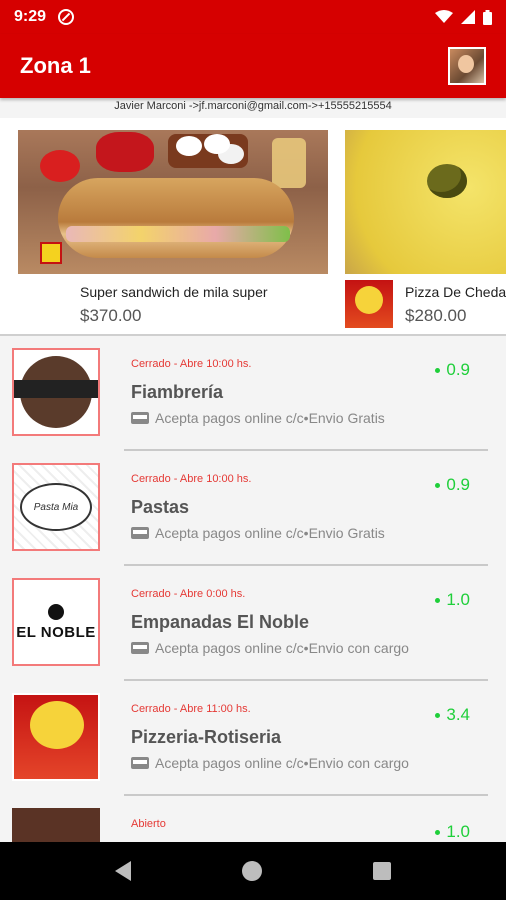 The image size is (506, 900). I want to click on signal-icon, so click(468, 17).